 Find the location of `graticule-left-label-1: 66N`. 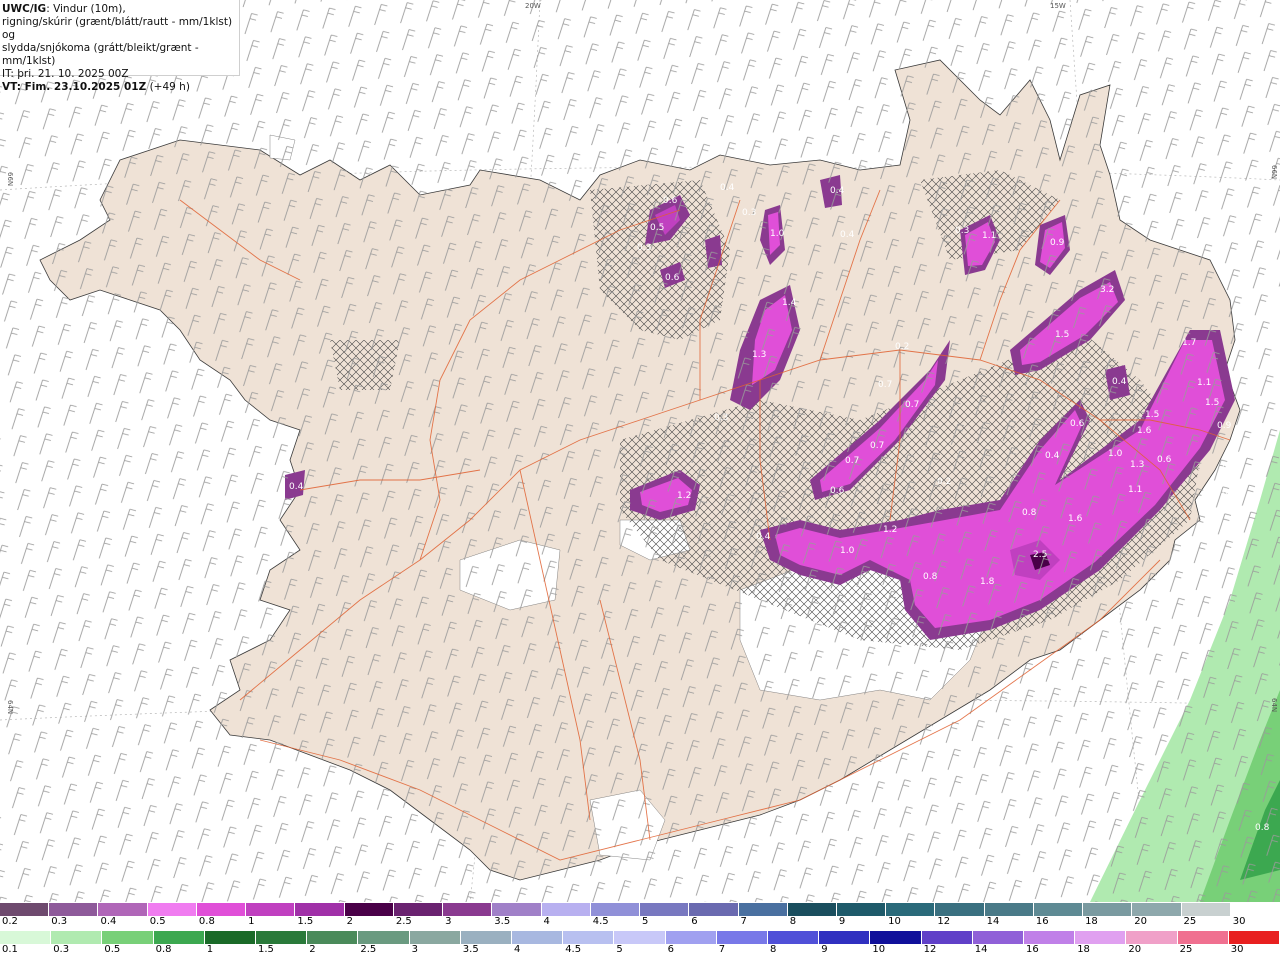

graticule-left-label-1: 66N is located at coordinates (10, 179).